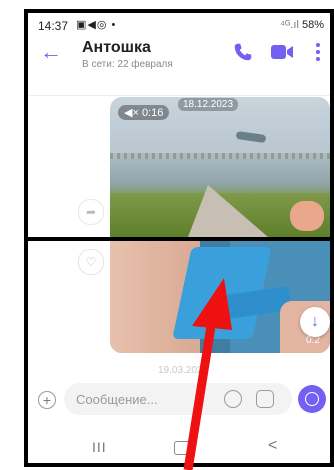  I want to click on signal-icon: ⁴ᴳ.ıl, so click(289, 25).